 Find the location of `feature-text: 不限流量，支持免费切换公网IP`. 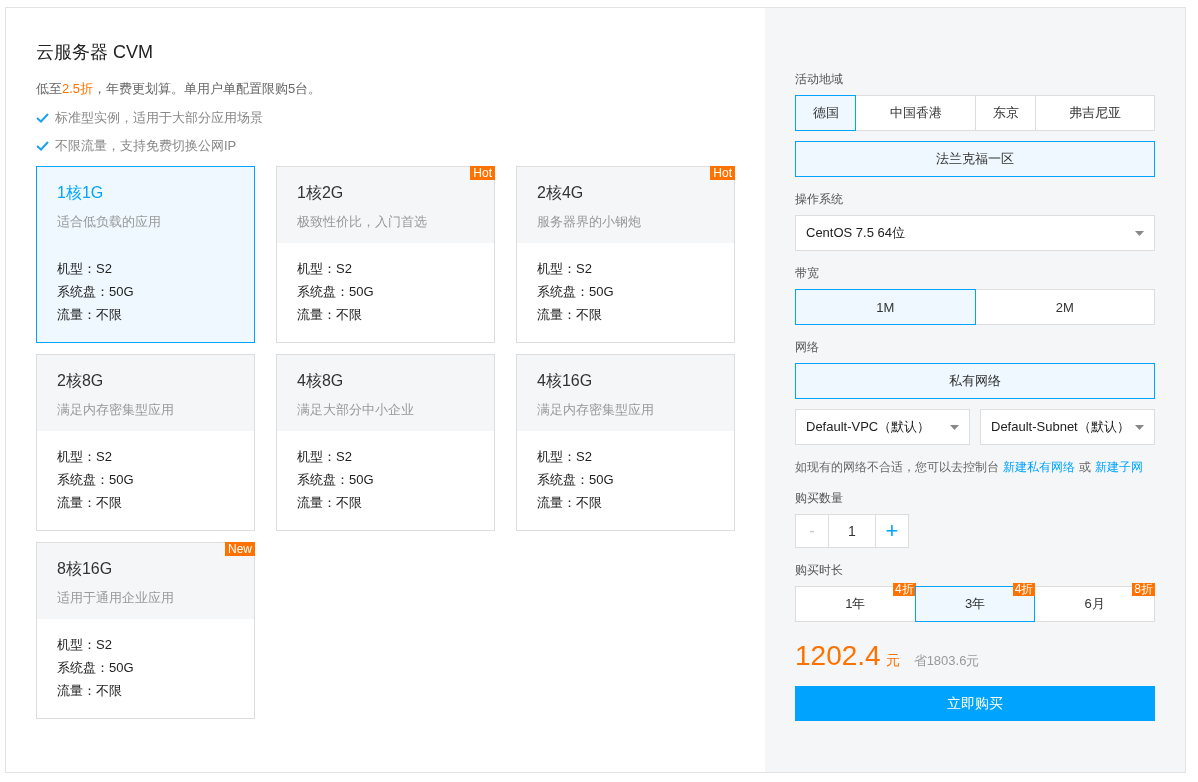

feature-text: 不限流量，支持免费切换公网IP is located at coordinates (146, 146).